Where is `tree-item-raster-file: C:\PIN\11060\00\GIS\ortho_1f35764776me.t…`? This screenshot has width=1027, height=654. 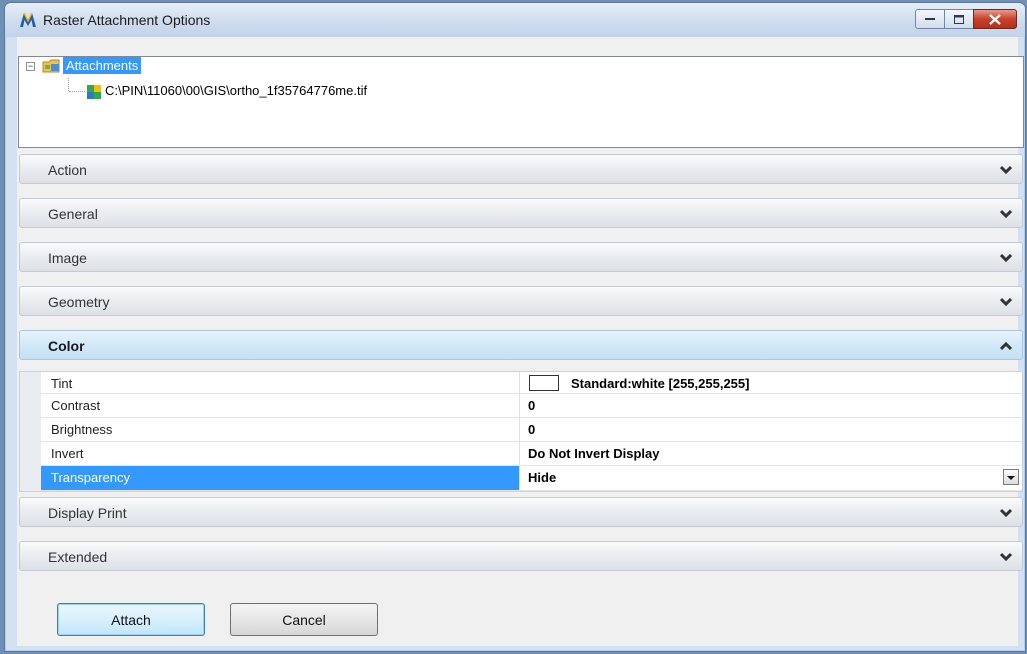
tree-item-raster-file: C:\PIN\11060\00\GIS\ortho_1f35764776me.t… is located at coordinates (236, 90).